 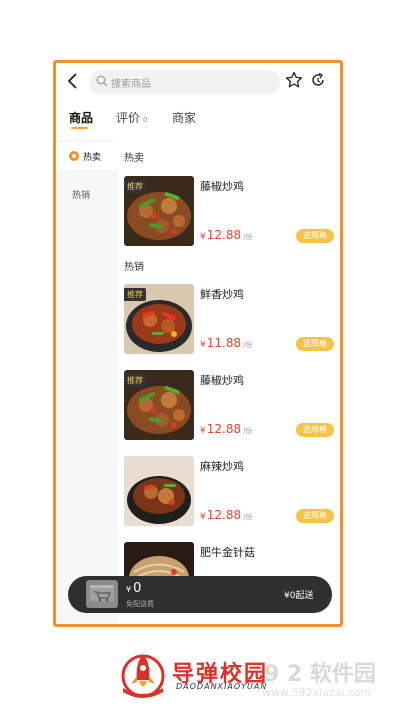 I want to click on tab-goods: 商品, so click(x=81, y=117).